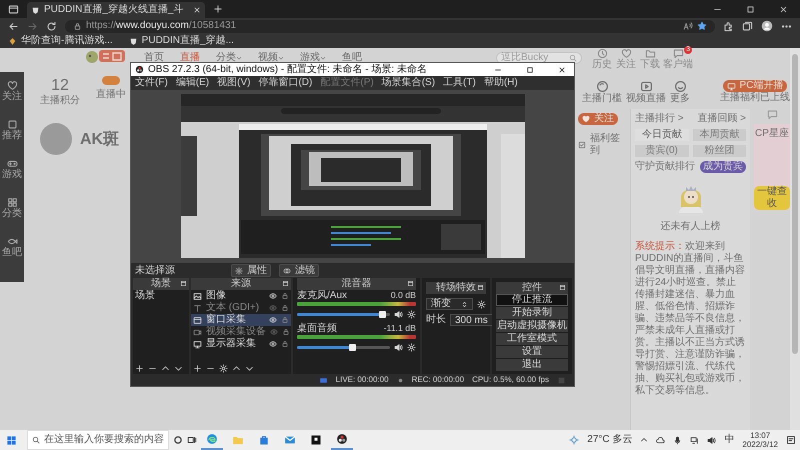 Image resolution: width=800 pixels, height=450 pixels. Describe the element at coordinates (532, 365) in the screenshot. I see `control-button: 退出` at that location.